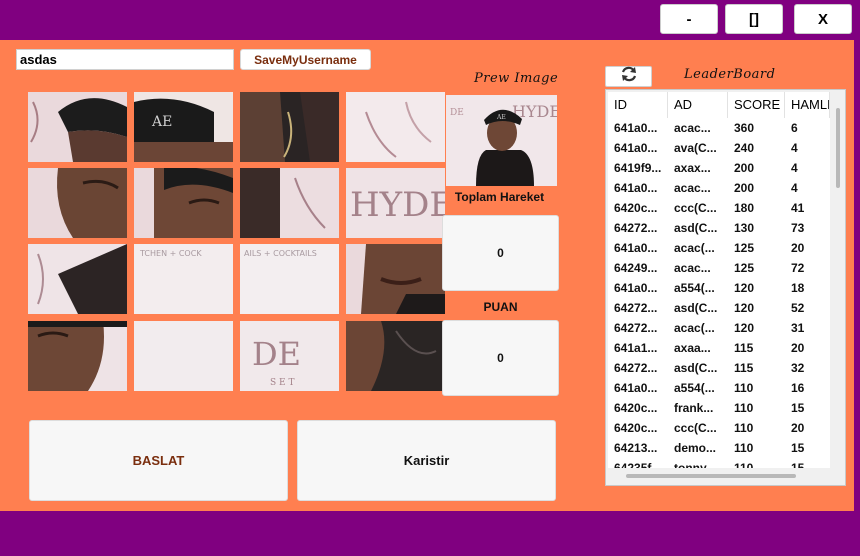 The image size is (860, 556). What do you see at coordinates (170, 253) in the screenshot?
I see `svg-text: TCHEN + COCK` at bounding box center [170, 253].